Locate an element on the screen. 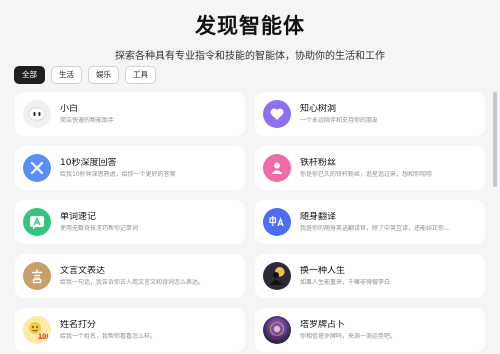  tab-life: 生活 is located at coordinates (66, 75).